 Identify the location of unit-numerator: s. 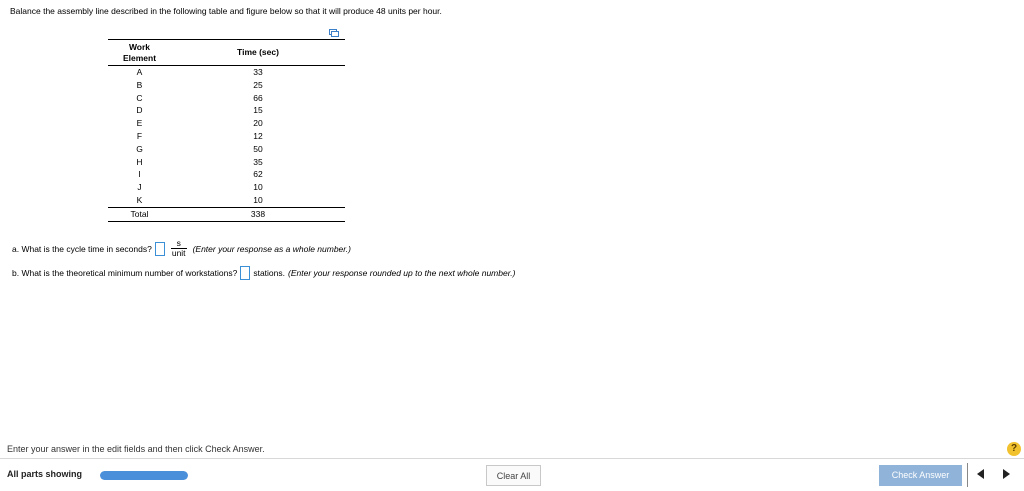
(178, 243).